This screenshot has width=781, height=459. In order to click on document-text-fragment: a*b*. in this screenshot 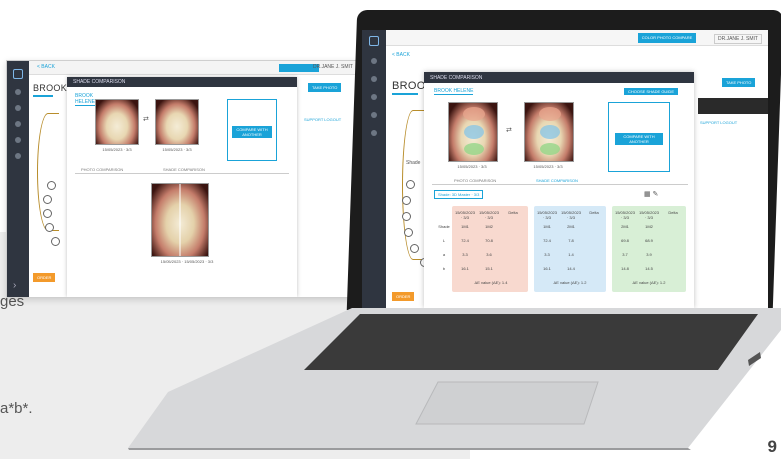, I will do `click(16, 408)`.